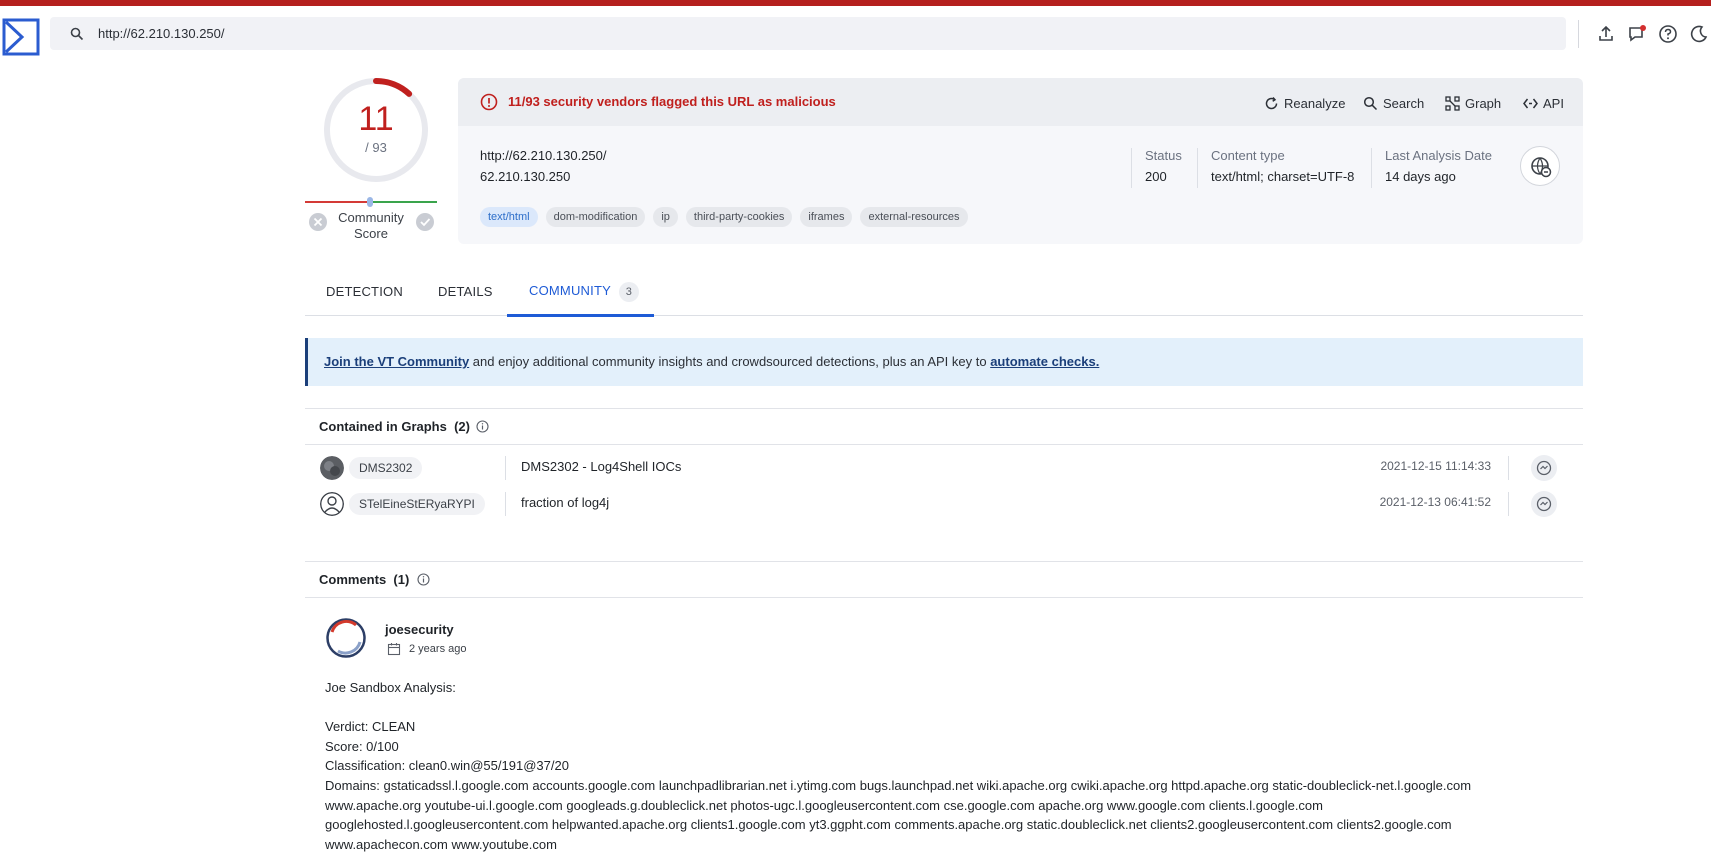 The height and width of the screenshot is (860, 1711). What do you see at coordinates (1668, 34) in the screenshot?
I see `help-icon` at bounding box center [1668, 34].